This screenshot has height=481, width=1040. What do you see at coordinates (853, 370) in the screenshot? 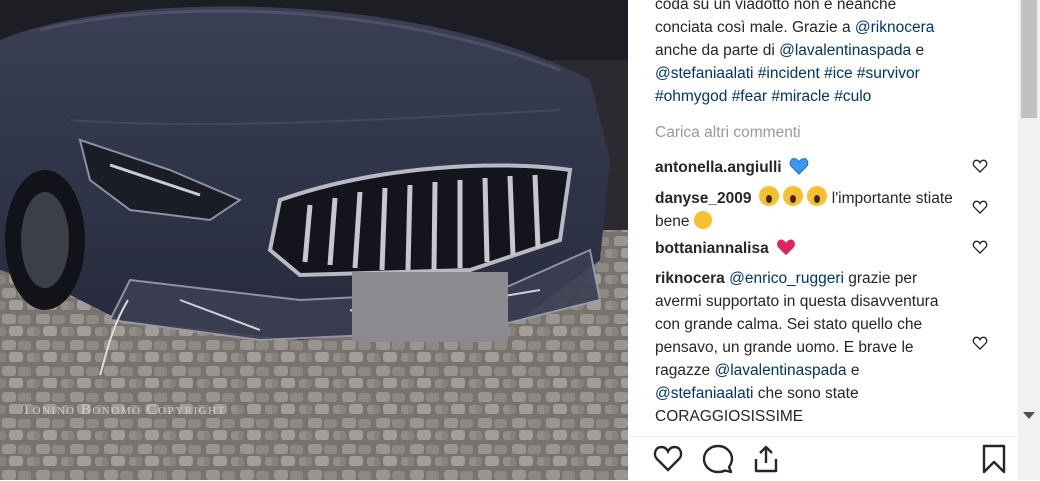
I see `comment-text: e` at bounding box center [853, 370].